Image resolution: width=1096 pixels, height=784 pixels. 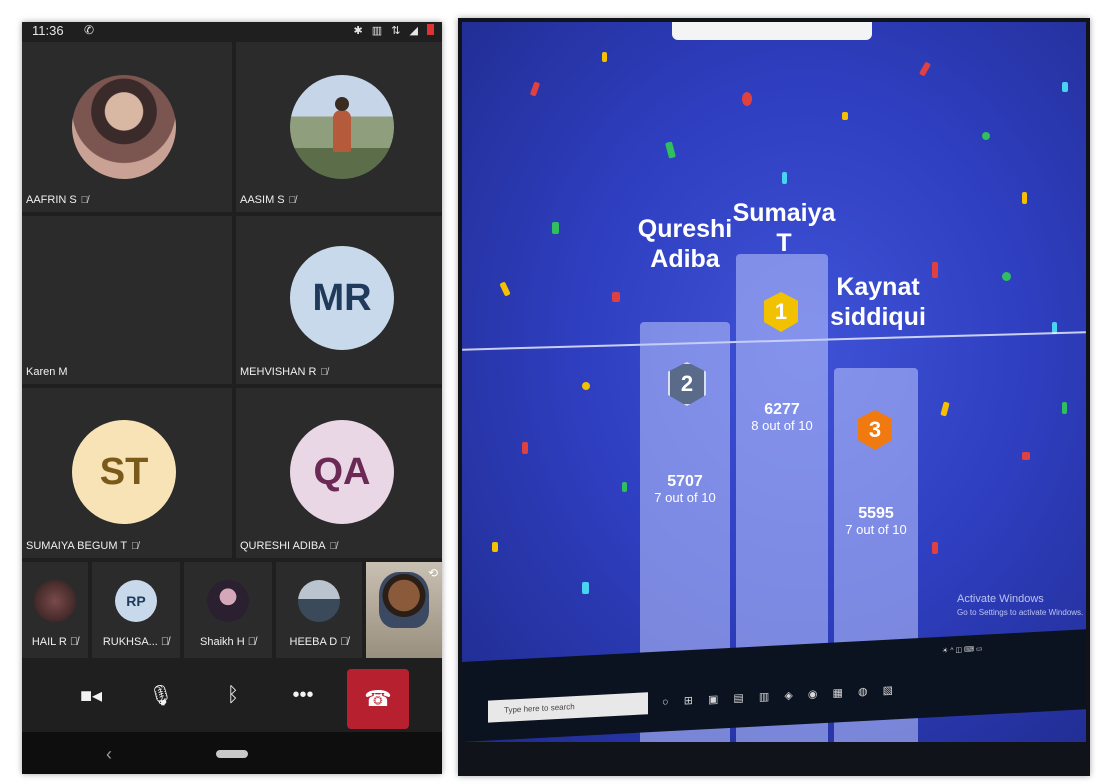 I want to click on participant-tile-small: RP RUKHSA... 🎙̸, so click(x=136, y=610).